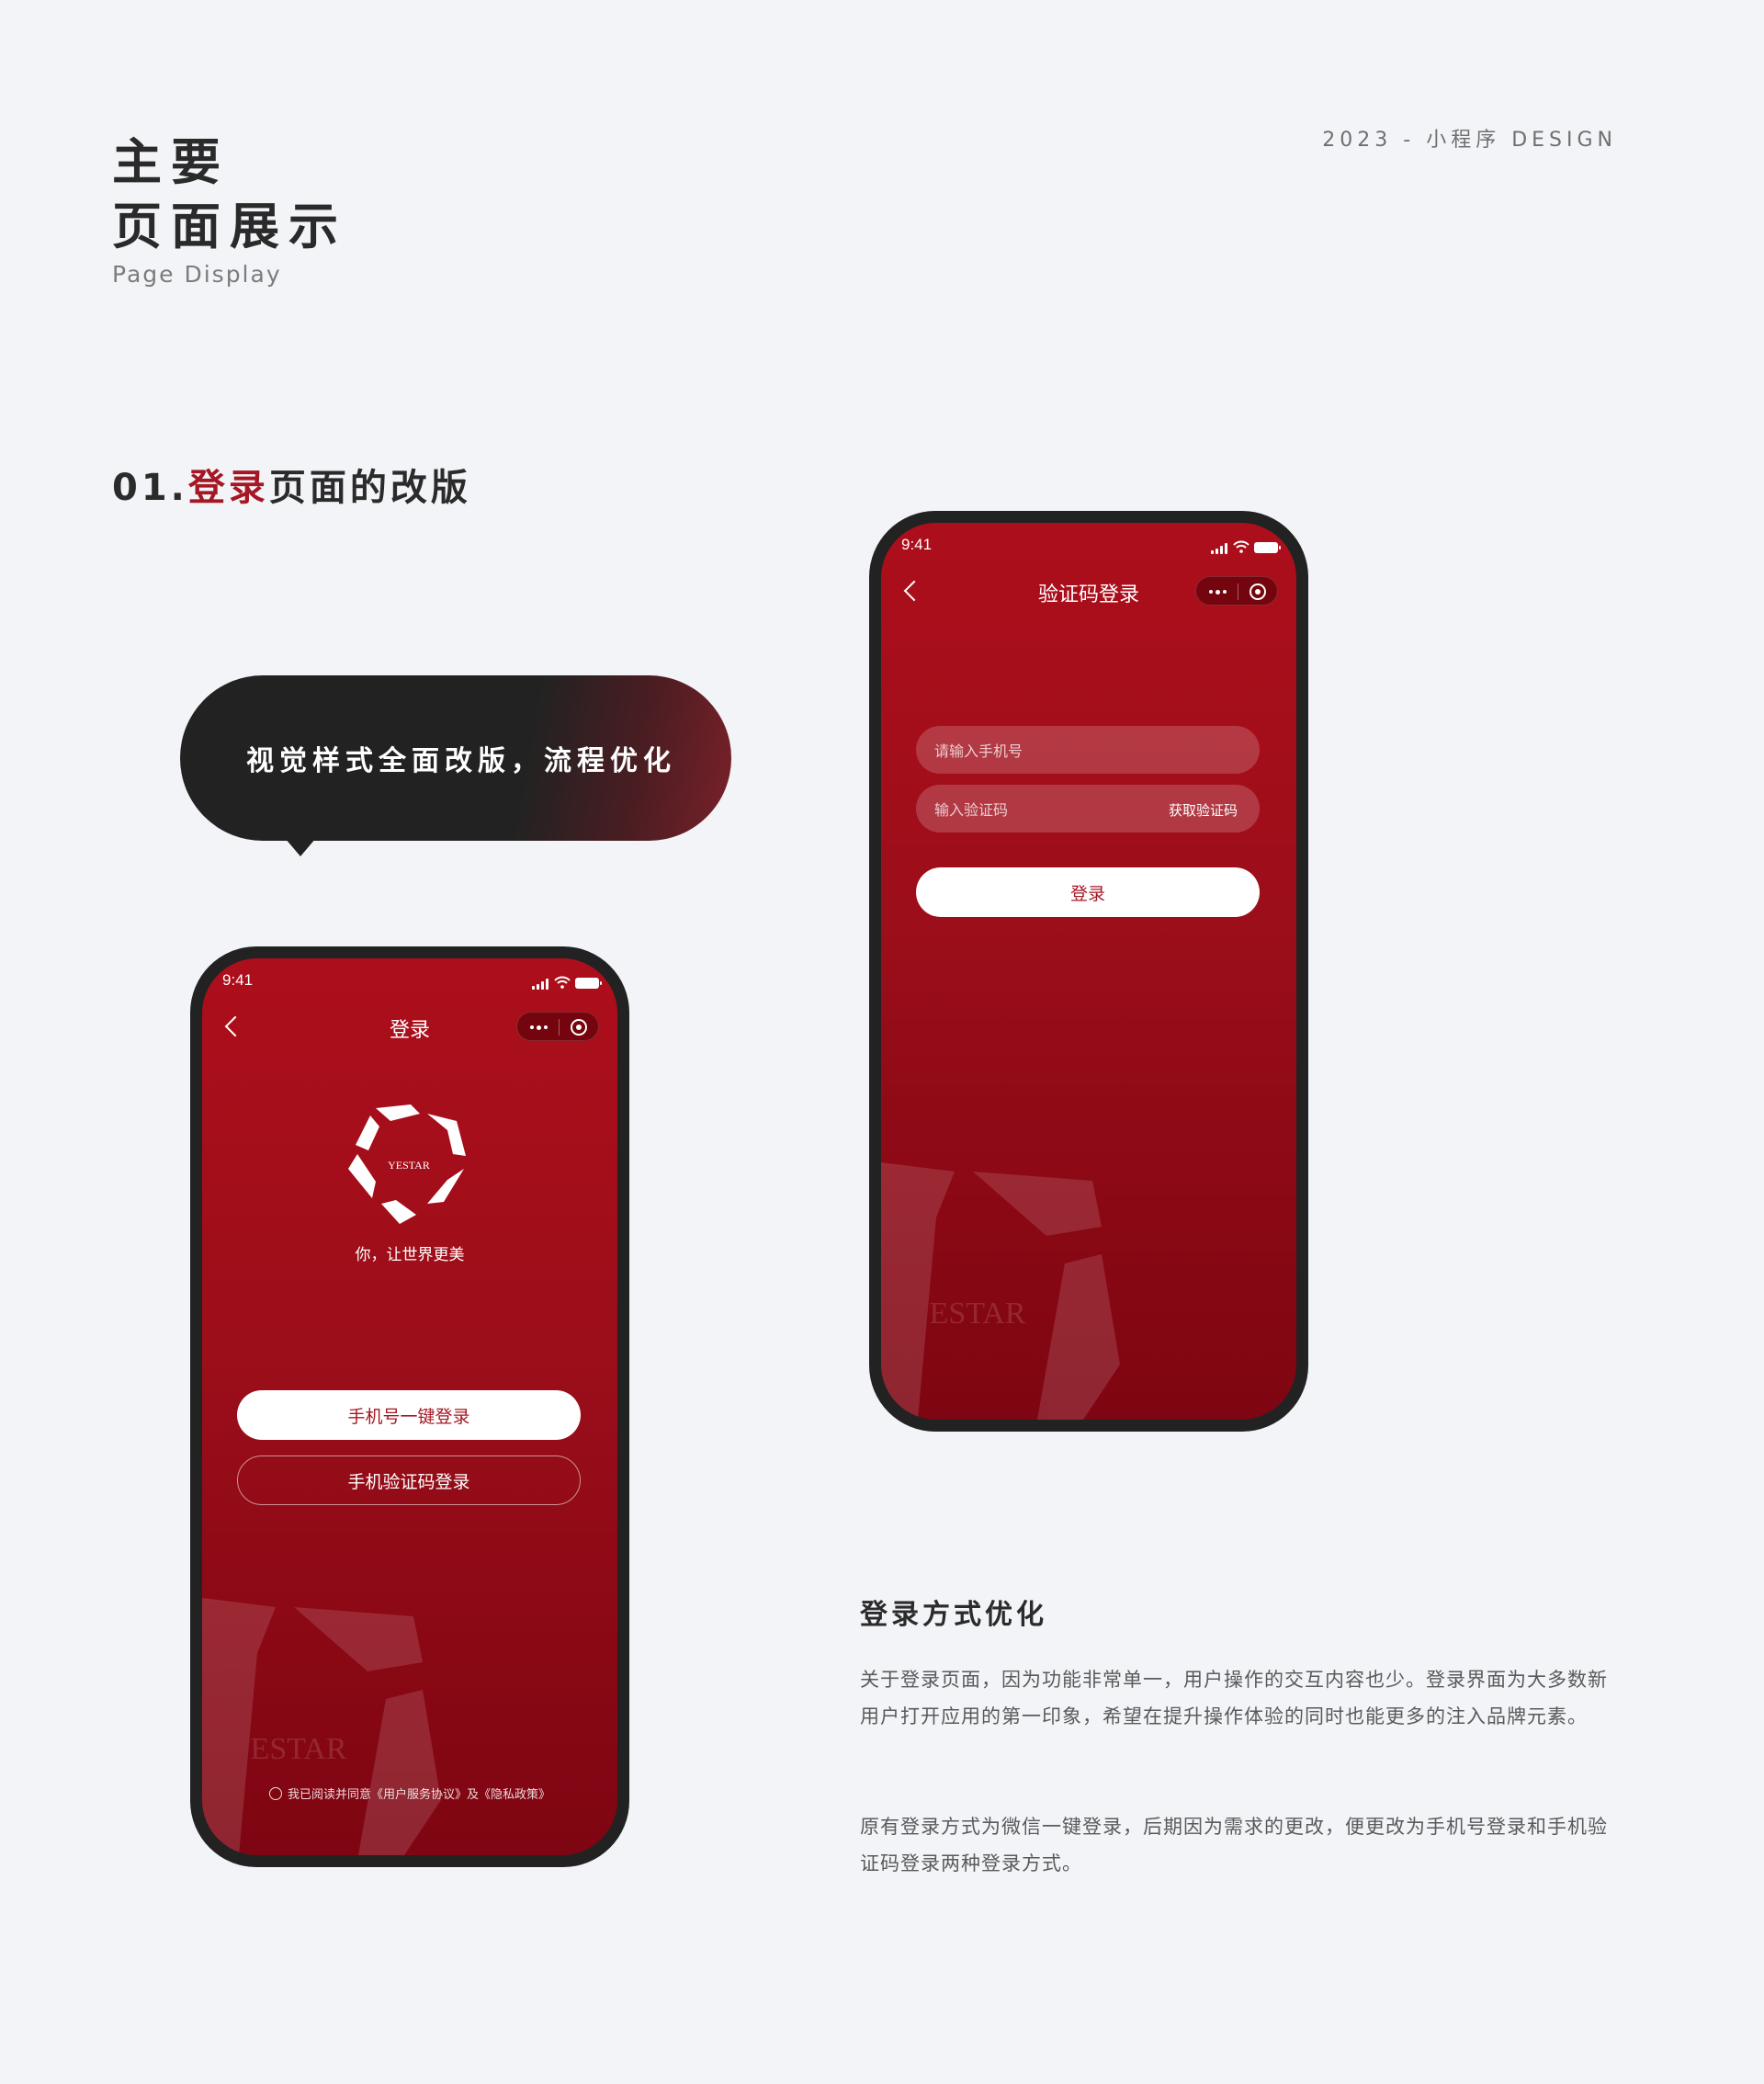 The image size is (1764, 2084). I want to click on phone-number-input: 请输入手机号, so click(1088, 750).